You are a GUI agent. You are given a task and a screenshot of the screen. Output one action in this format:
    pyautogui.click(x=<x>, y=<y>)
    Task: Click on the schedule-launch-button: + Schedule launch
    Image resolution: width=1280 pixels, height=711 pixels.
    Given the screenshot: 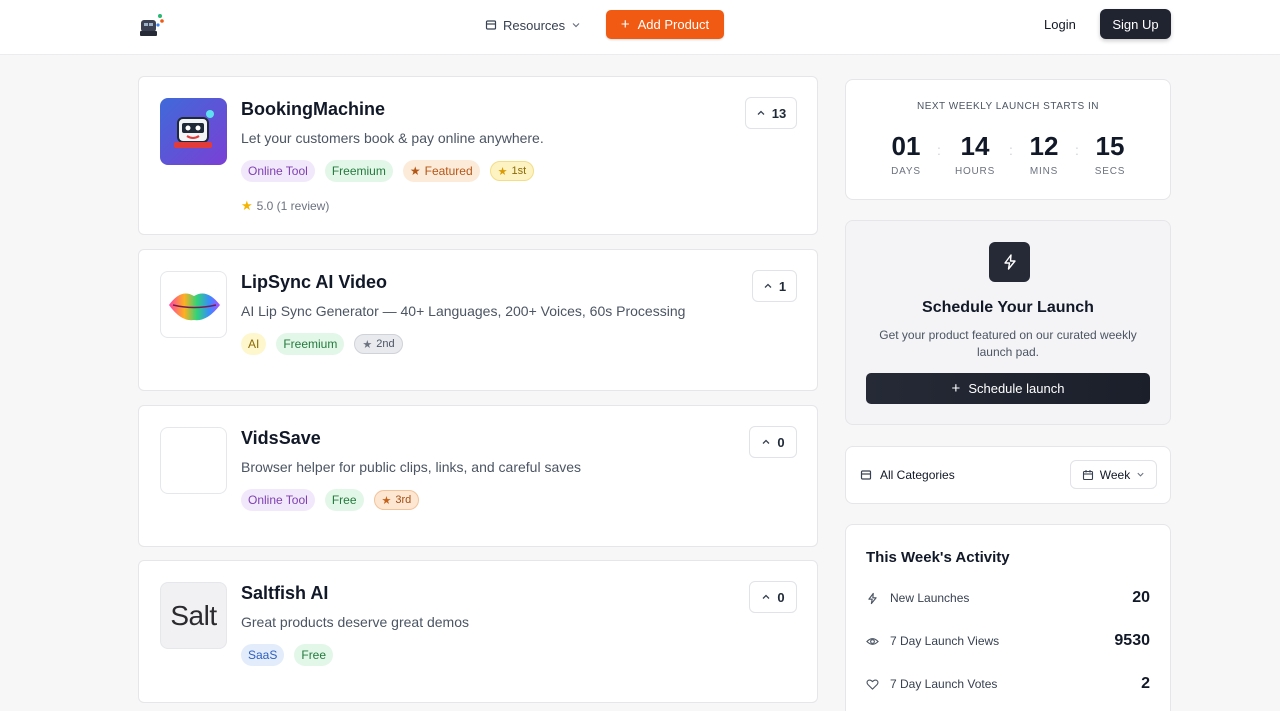 What is the action you would take?
    pyautogui.click(x=1008, y=388)
    